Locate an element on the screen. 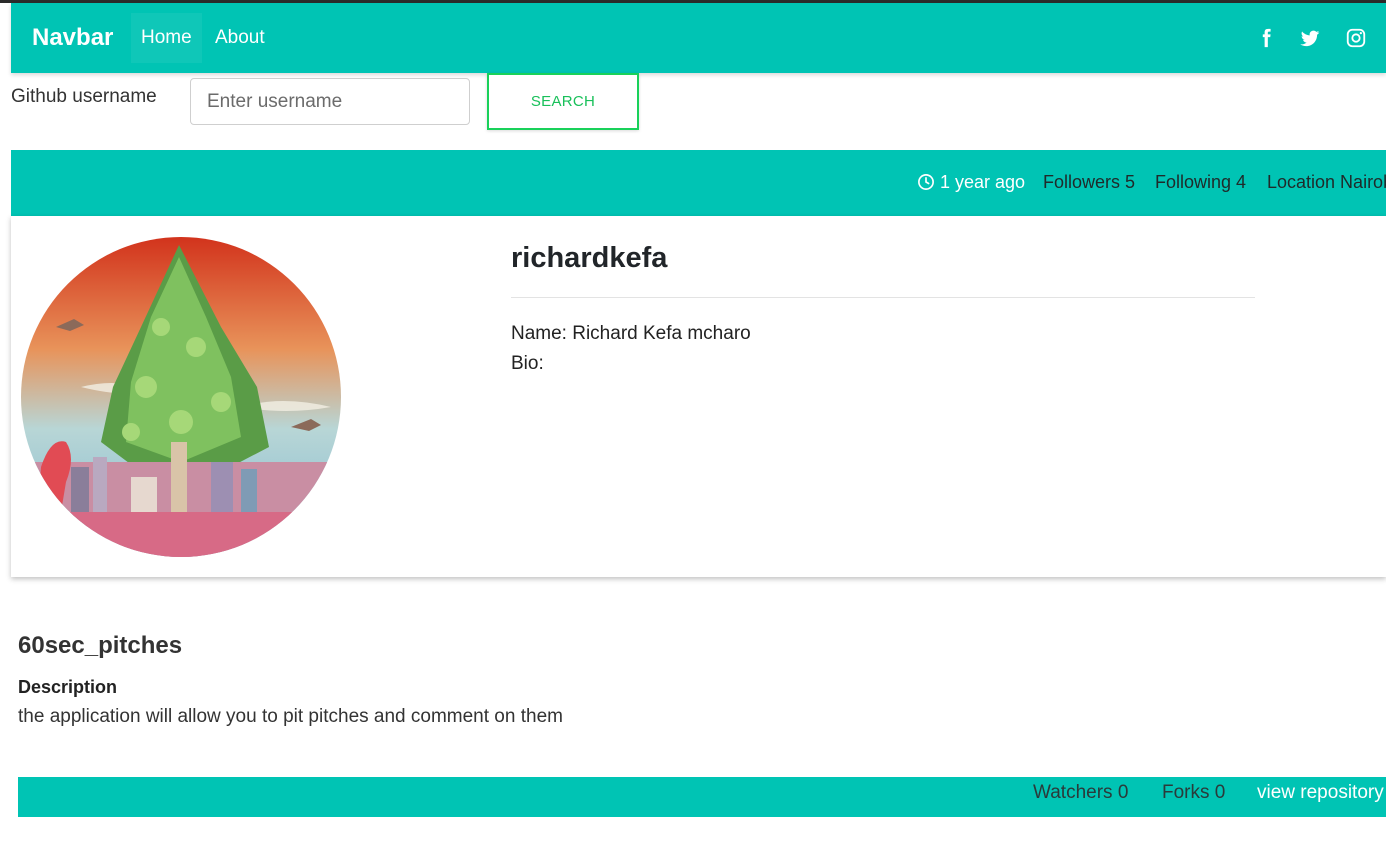 This screenshot has height=847, width=1386. search-button: SEARCH is located at coordinates (563, 101).